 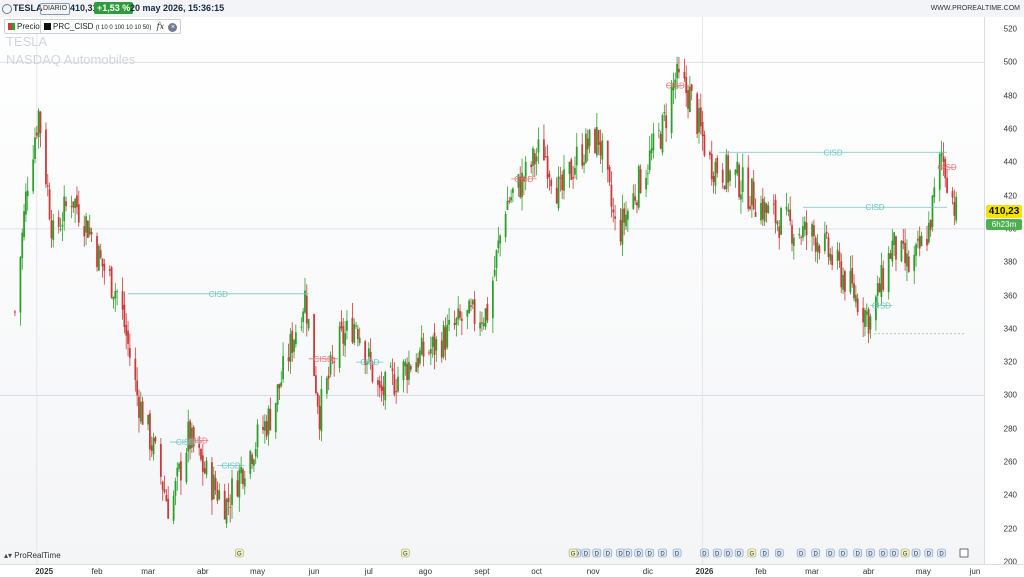 I want to click on legend-indicator: PRC_CISD (t 10 0 100 10 10 50) fx ×, so click(x=111, y=26).